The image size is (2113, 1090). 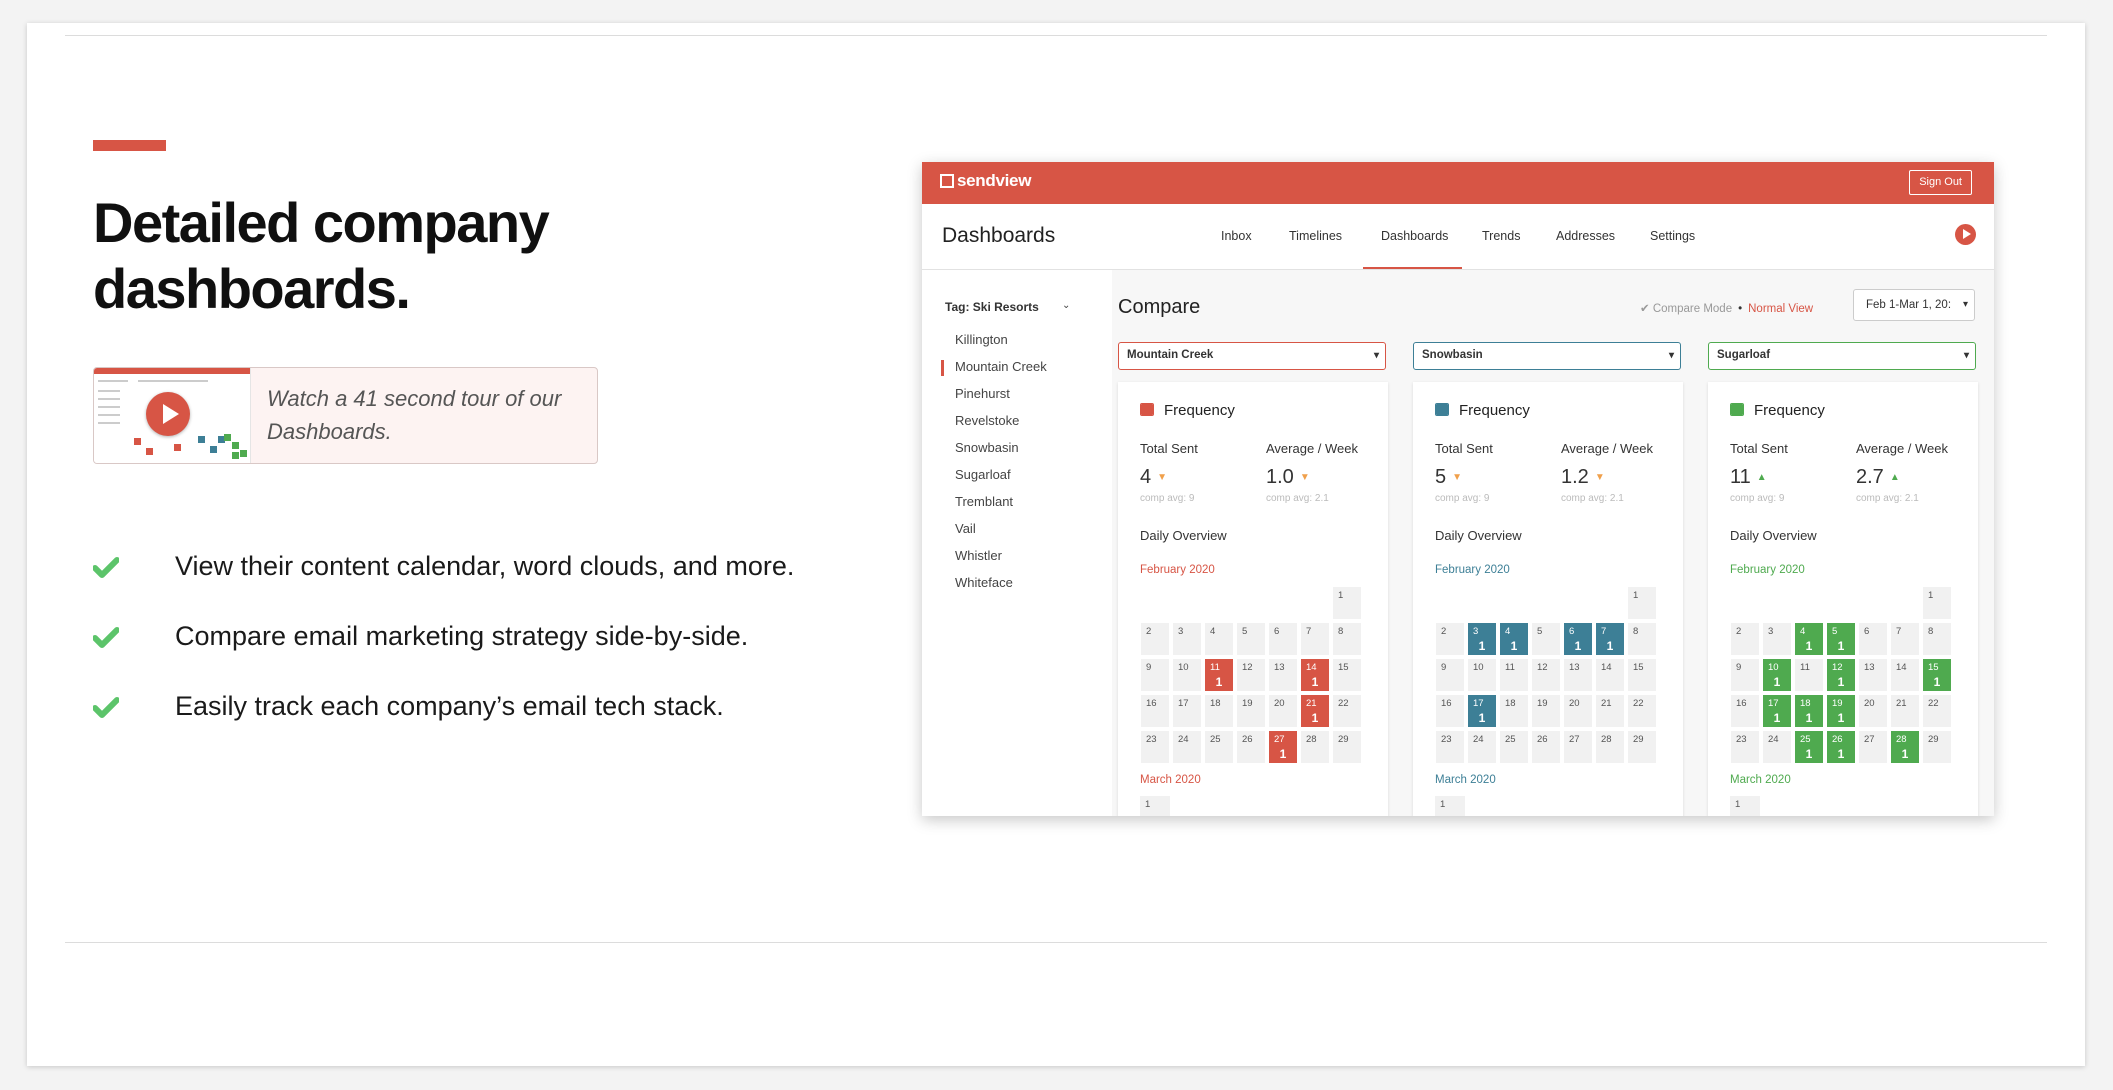 What do you see at coordinates (978, 555) in the screenshot?
I see `sidebar-item-company: Whistler` at bounding box center [978, 555].